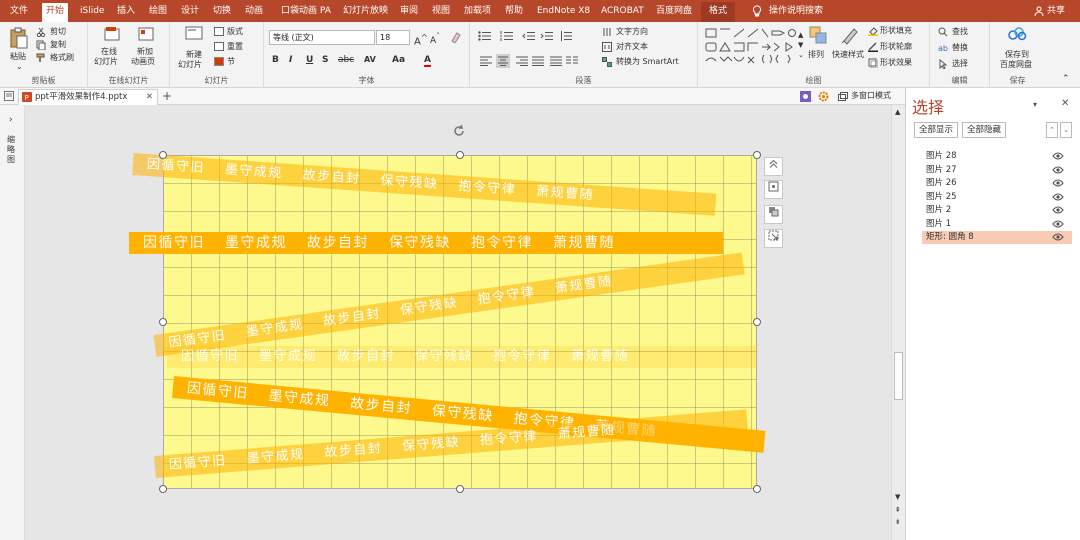  Describe the element at coordinates (816, 55) in the screenshot. I see `arrange-button: 排列` at that location.